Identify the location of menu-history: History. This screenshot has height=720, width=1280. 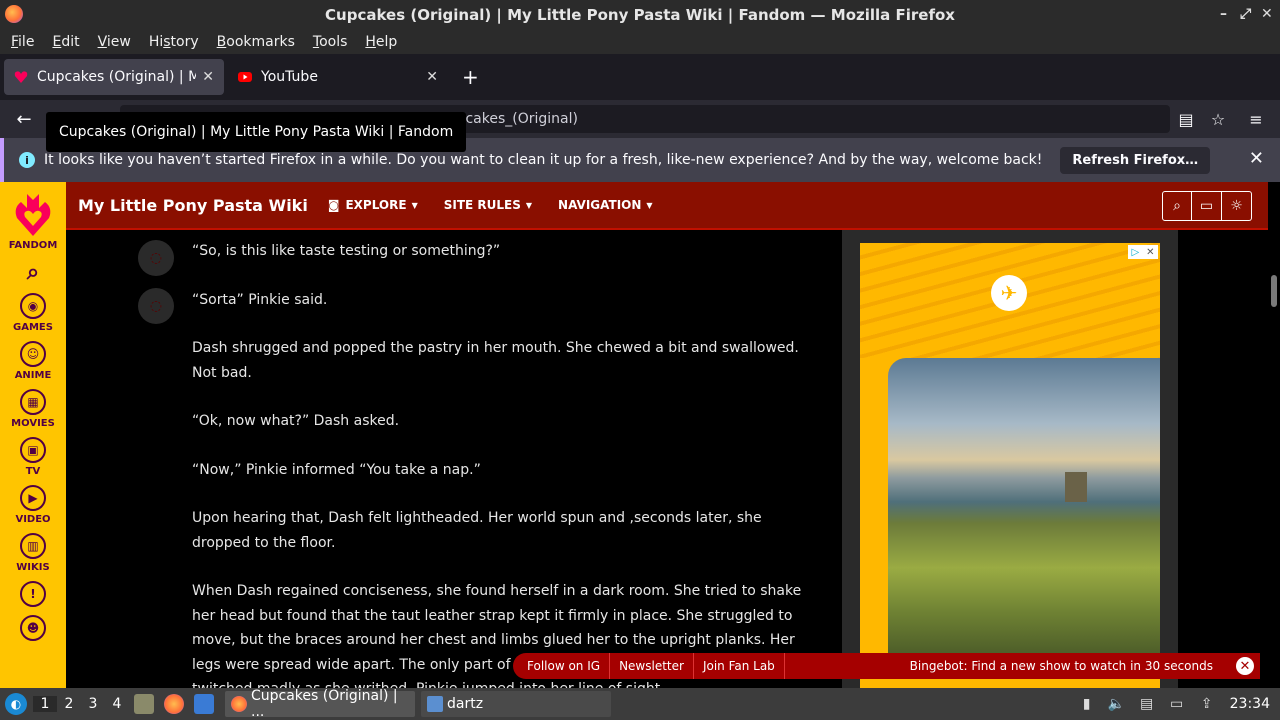
(174, 42).